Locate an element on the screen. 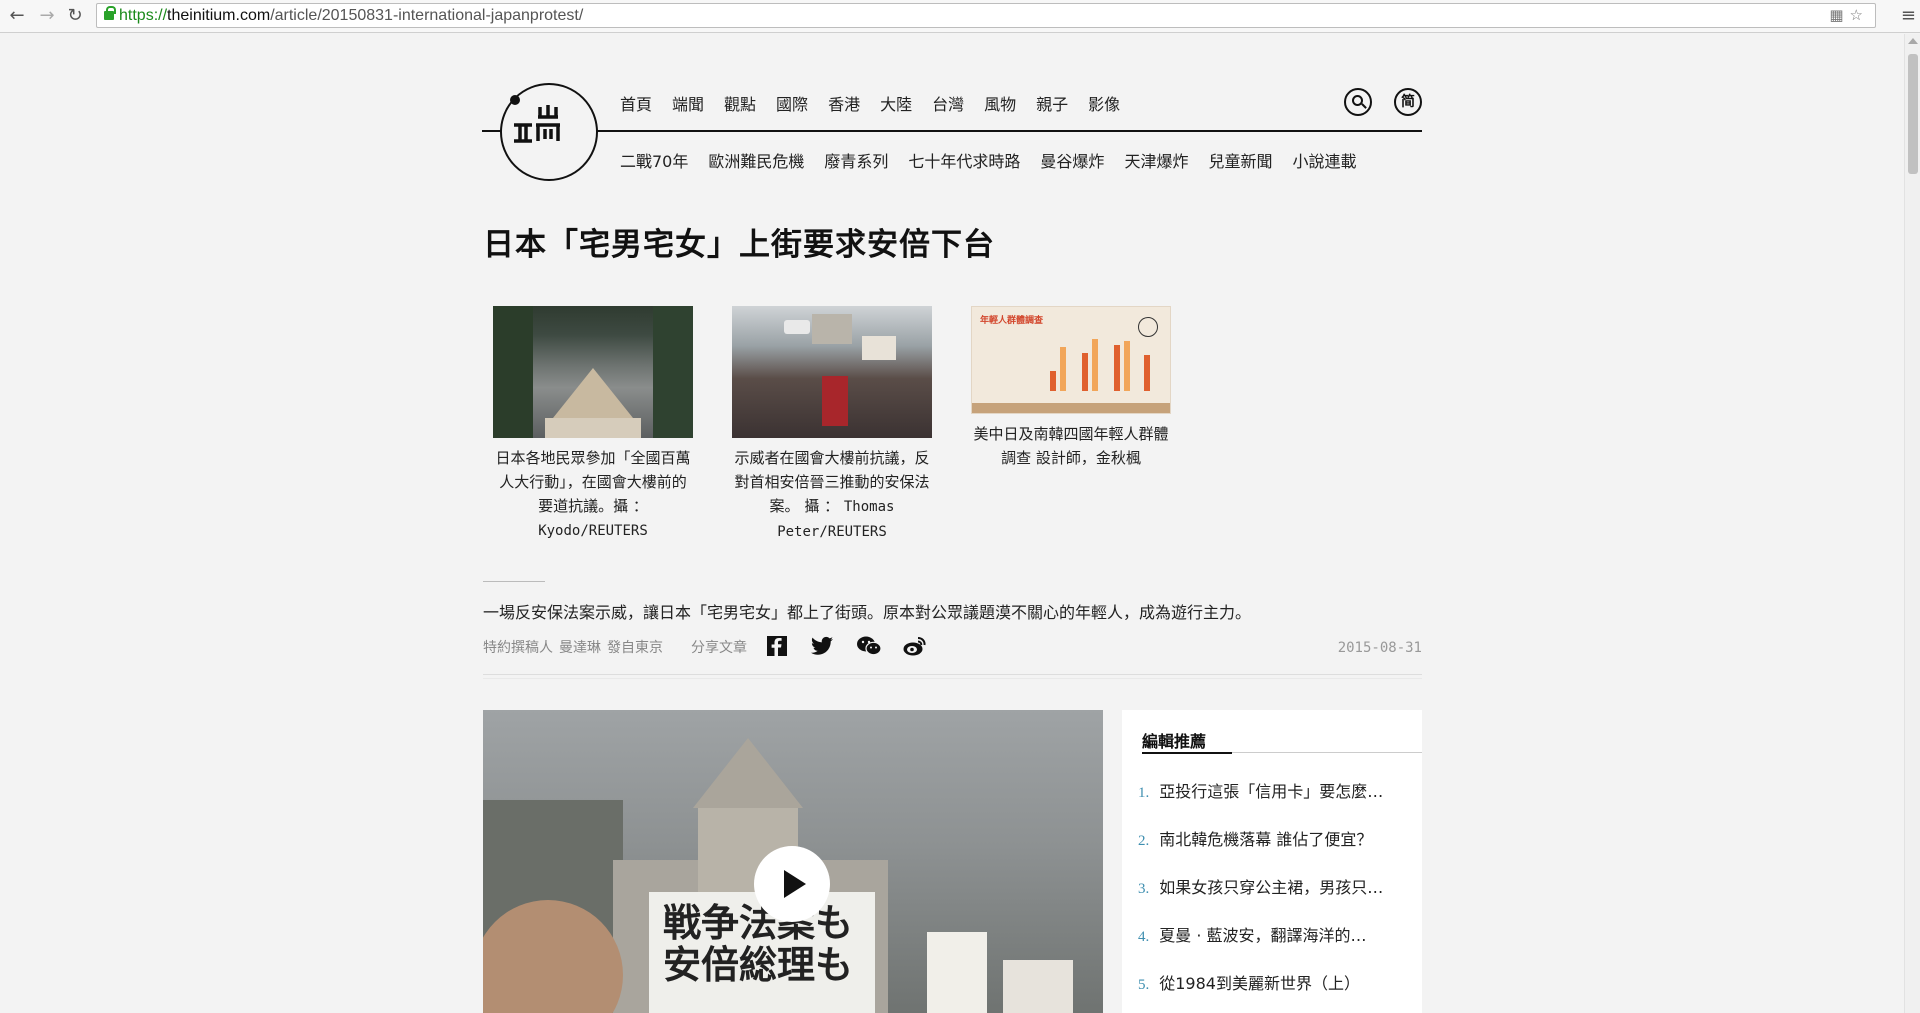 The image size is (1920, 1013). byline-author: 曼達琳 is located at coordinates (580, 648).